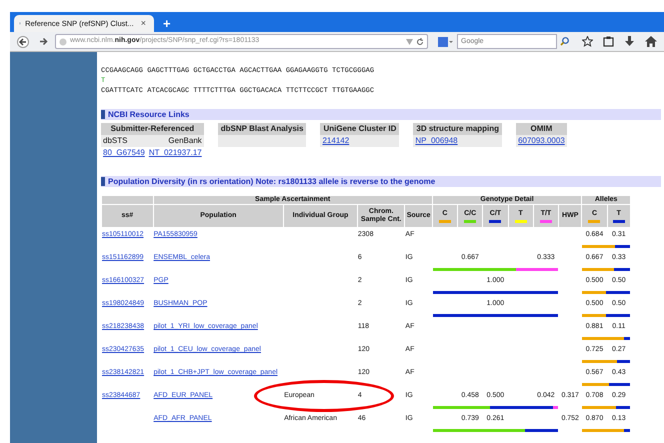  I want to click on new-tab-button: +, so click(167, 24).